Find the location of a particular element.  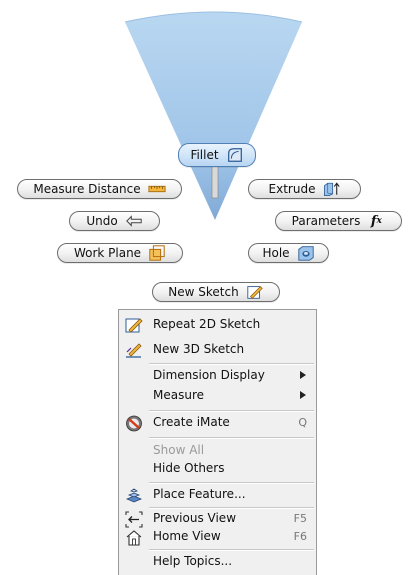

hole-label: Hole is located at coordinates (276, 253).